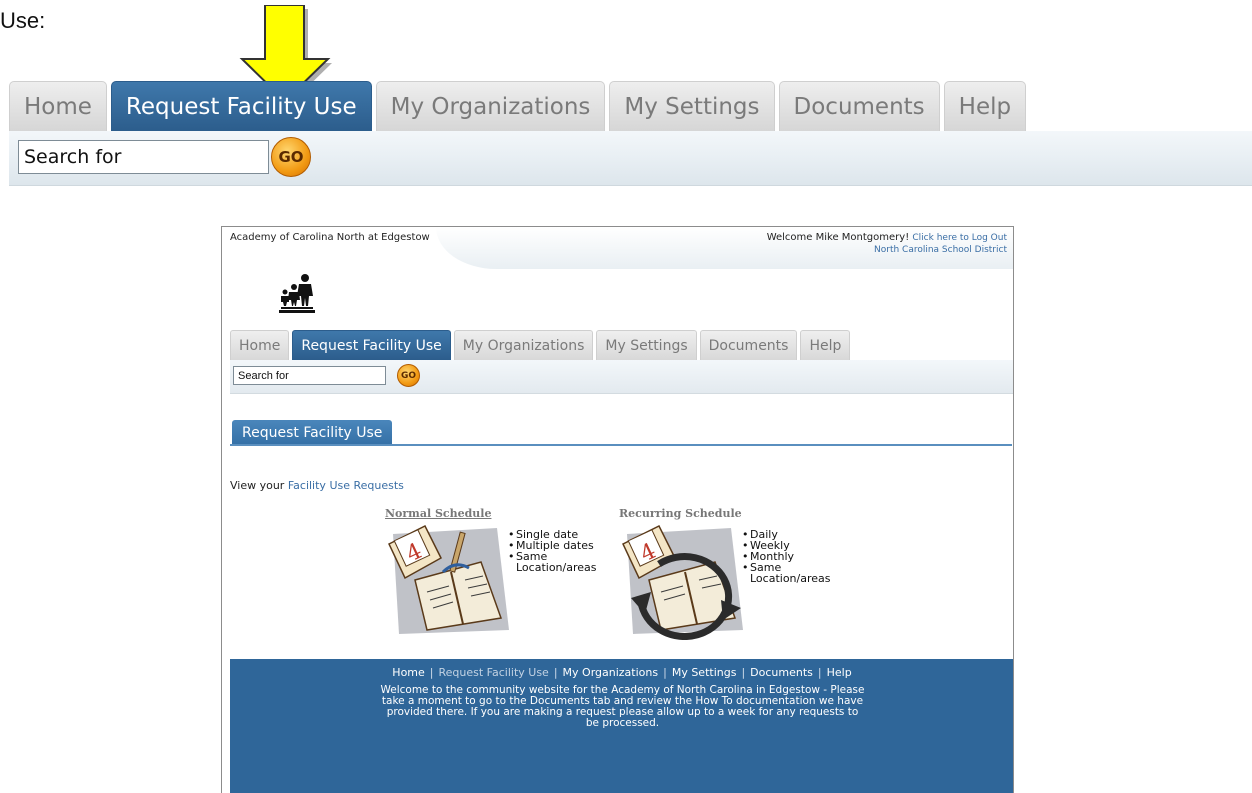 The width and height of the screenshot is (1252, 793). What do you see at coordinates (257, 485) in the screenshot?
I see `view-prefix: View your` at bounding box center [257, 485].